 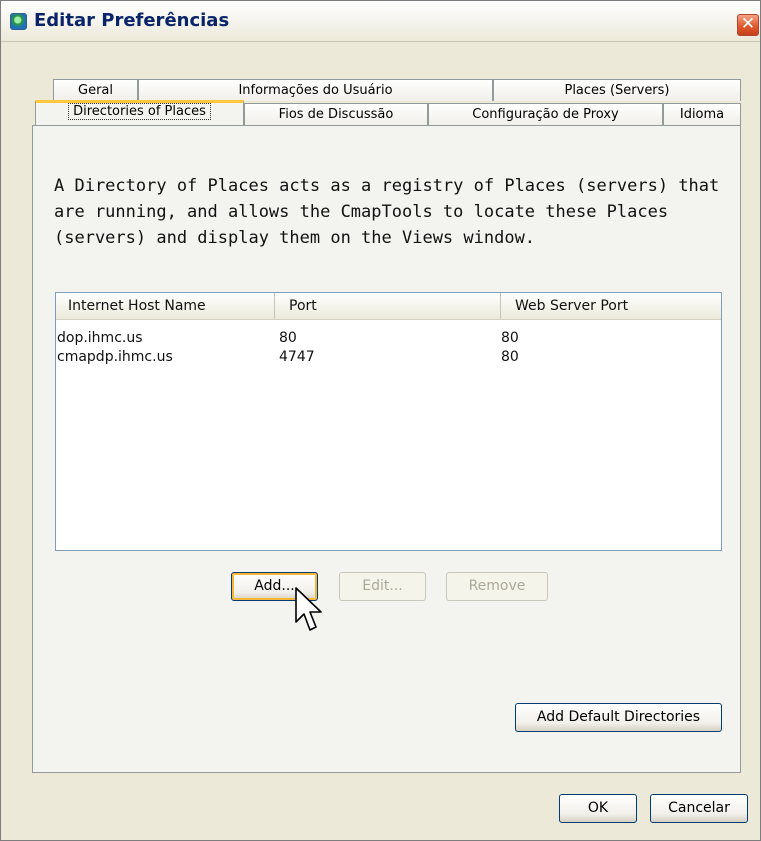 I want to click on tab-configuracao-de-proxy: Configuração de Proxy, so click(x=545, y=114).